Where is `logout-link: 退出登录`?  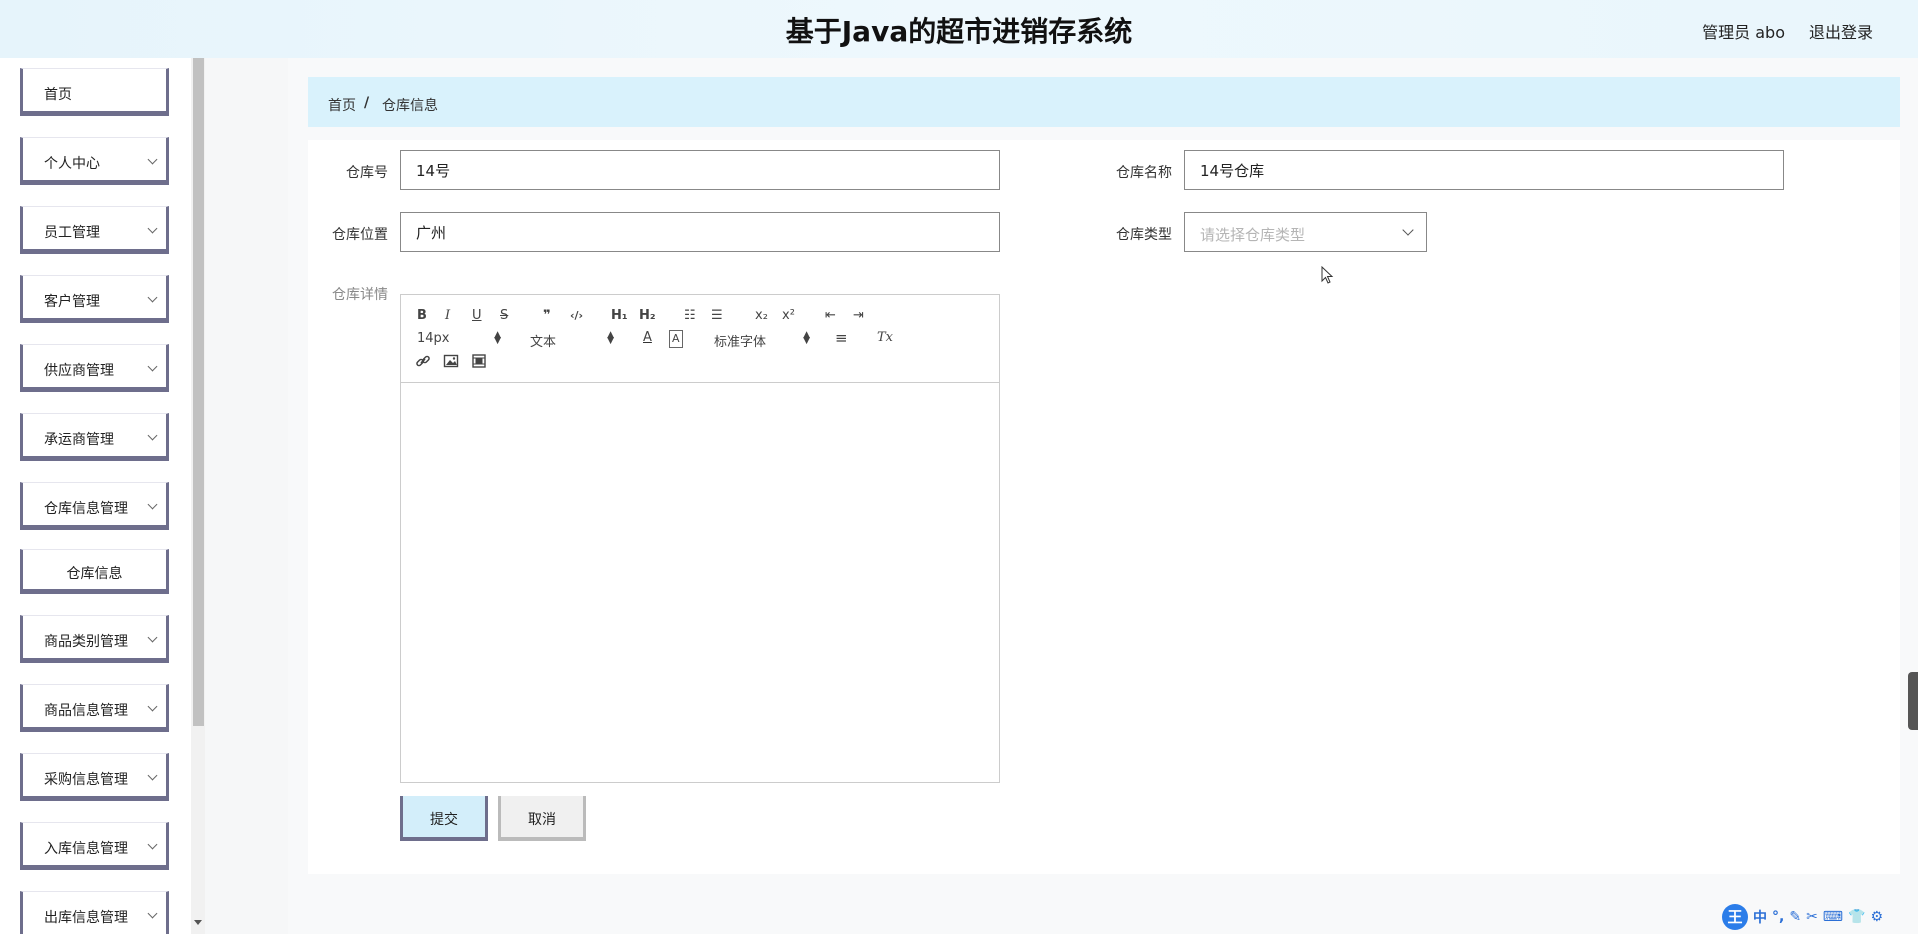 logout-link: 退出登录 is located at coordinates (1841, 31).